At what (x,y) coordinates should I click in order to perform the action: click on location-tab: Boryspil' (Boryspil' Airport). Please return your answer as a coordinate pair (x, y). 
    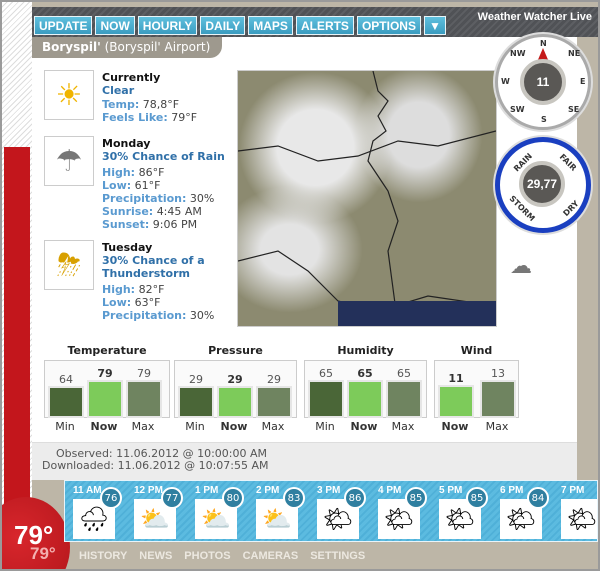
    Looking at the image, I should click on (127, 47).